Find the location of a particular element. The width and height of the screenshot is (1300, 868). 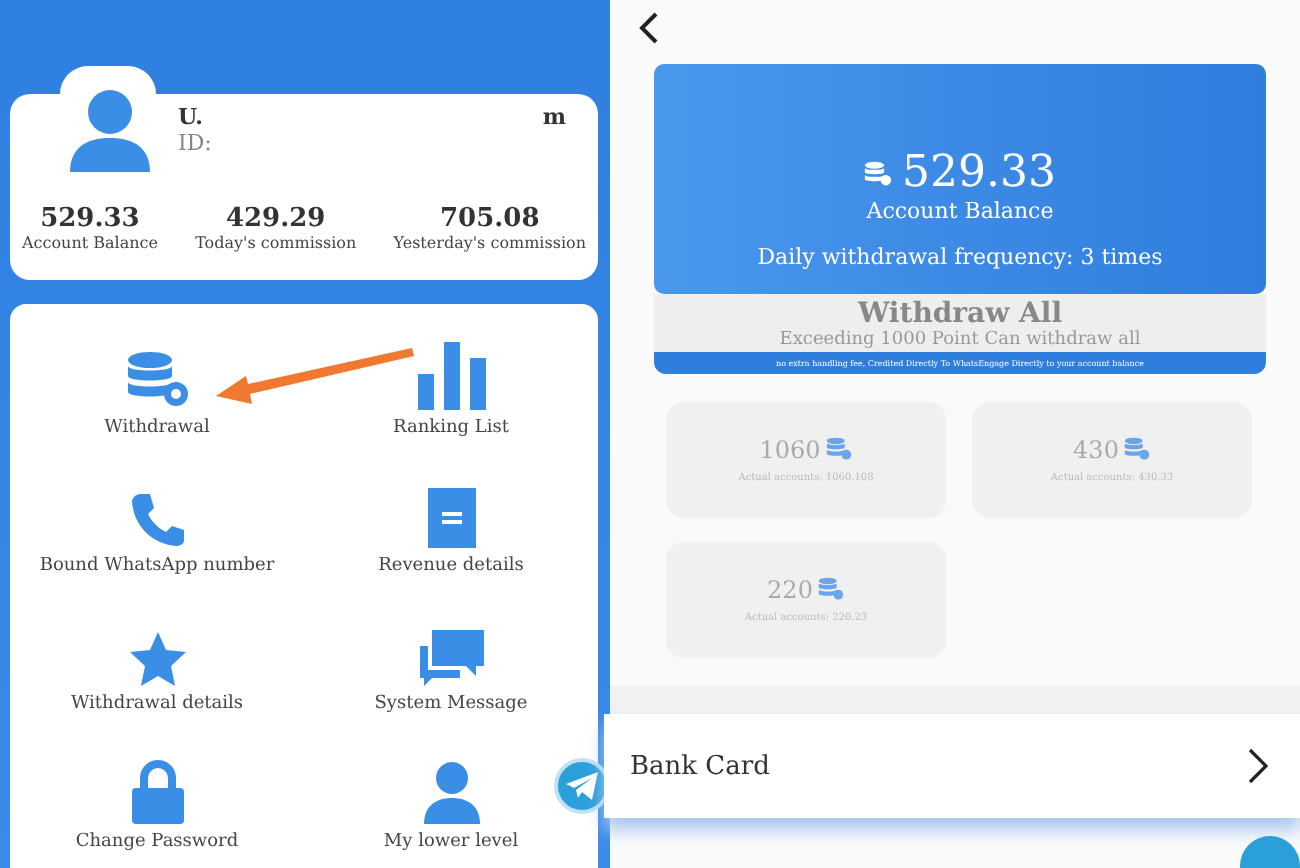

menu-item: Revenue details is located at coordinates (451, 535).